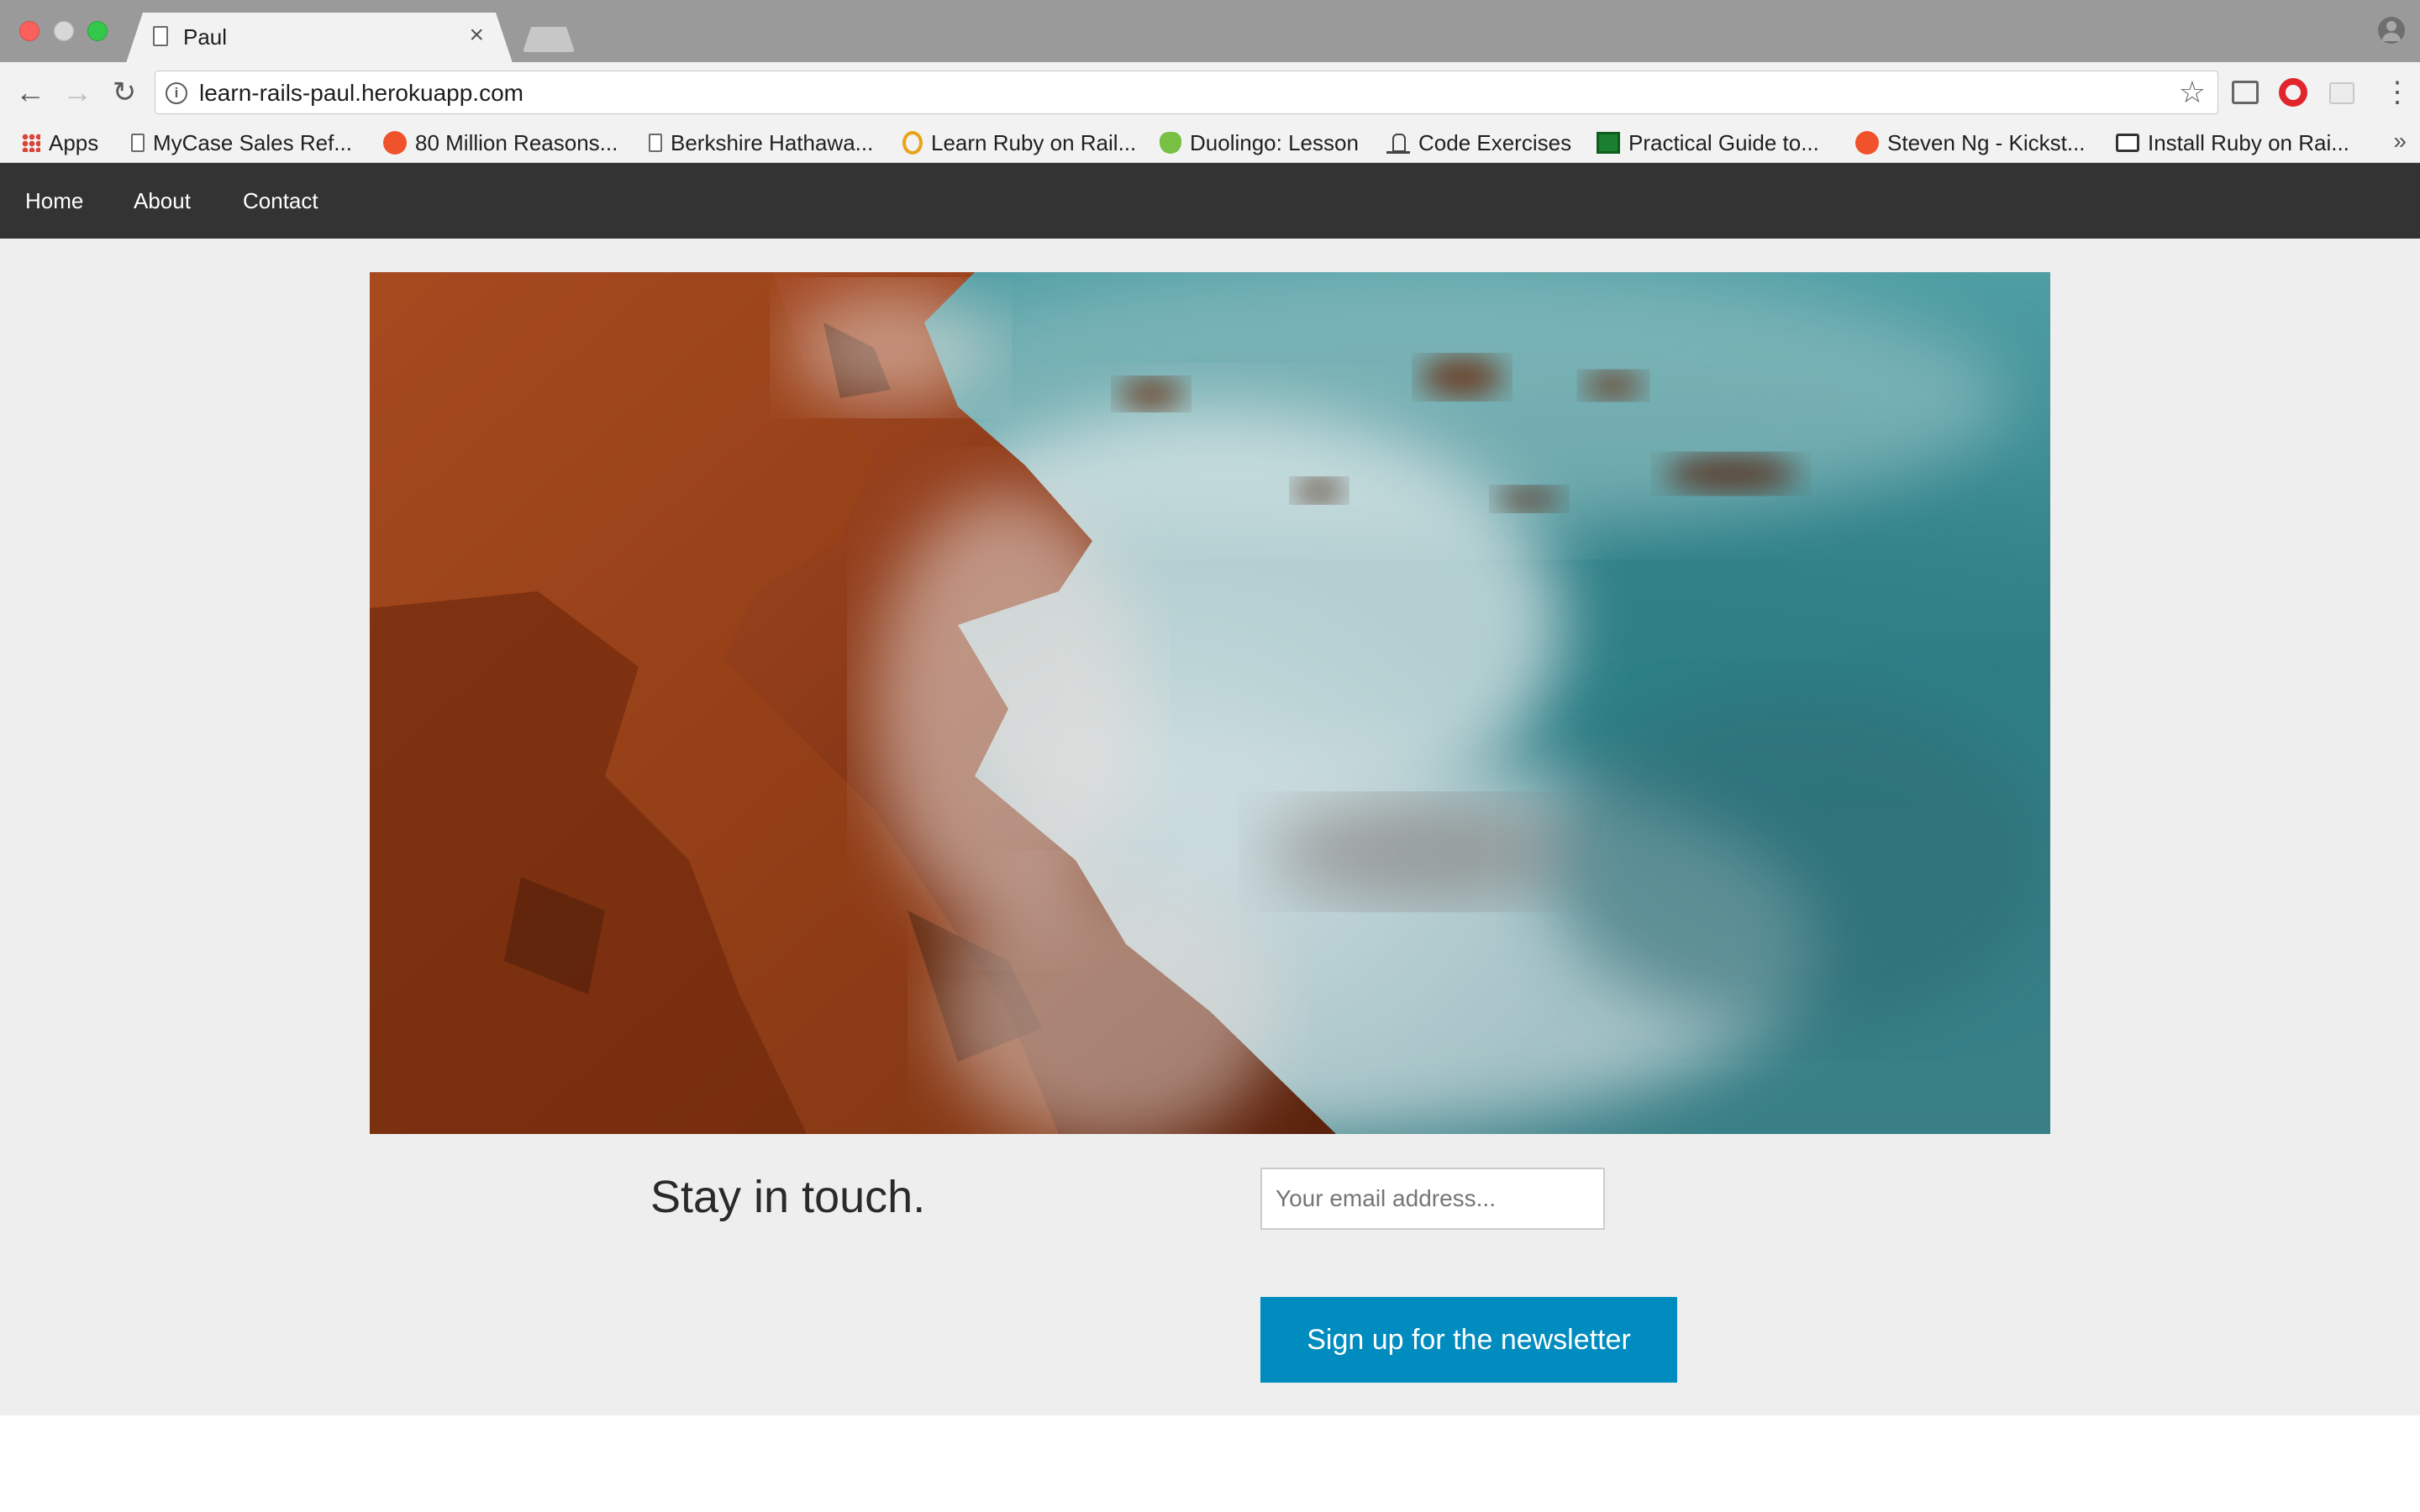  What do you see at coordinates (1433, 1199) in the screenshot?
I see `email-field` at bounding box center [1433, 1199].